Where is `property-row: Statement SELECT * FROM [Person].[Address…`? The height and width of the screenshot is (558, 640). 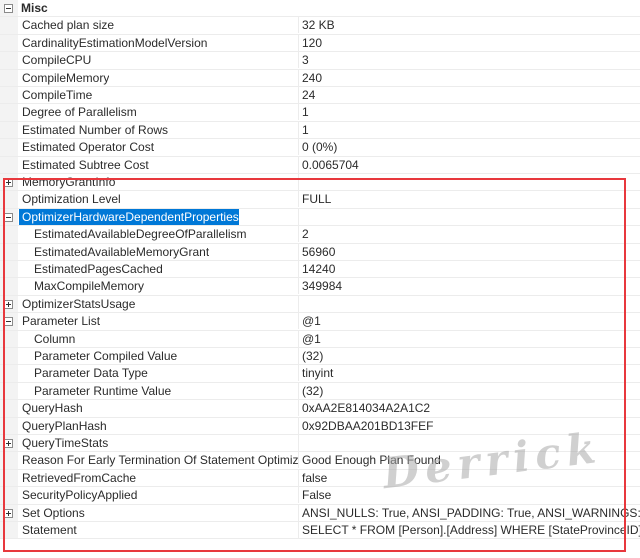
property-row: Statement SELECT * FROM [Person].[Address… is located at coordinates (320, 531).